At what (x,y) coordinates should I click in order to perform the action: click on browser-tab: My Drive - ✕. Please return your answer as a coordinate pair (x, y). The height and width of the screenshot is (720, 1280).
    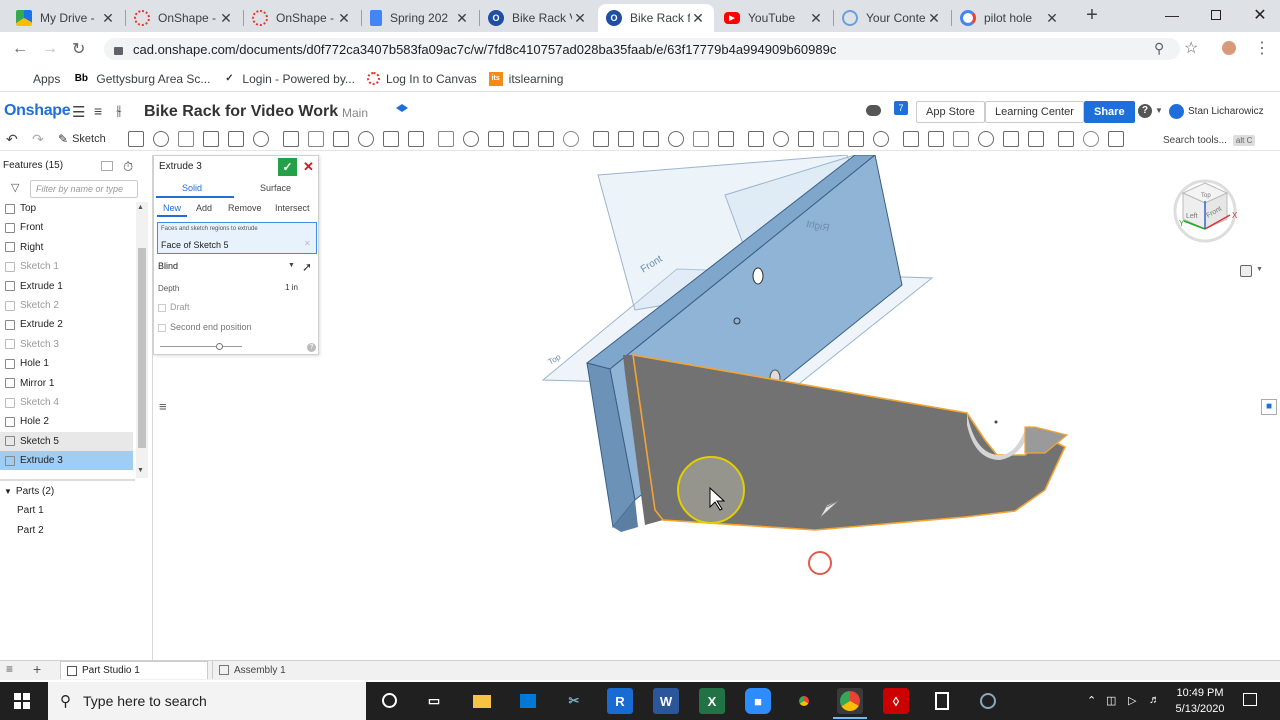
    Looking at the image, I should click on (66, 18).